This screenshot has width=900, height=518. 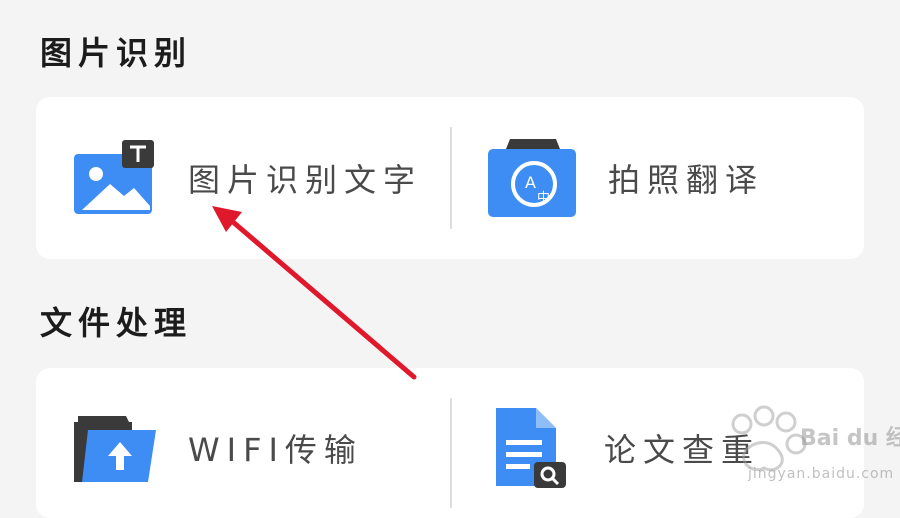 I want to click on document-search-icon, so click(x=531, y=448).